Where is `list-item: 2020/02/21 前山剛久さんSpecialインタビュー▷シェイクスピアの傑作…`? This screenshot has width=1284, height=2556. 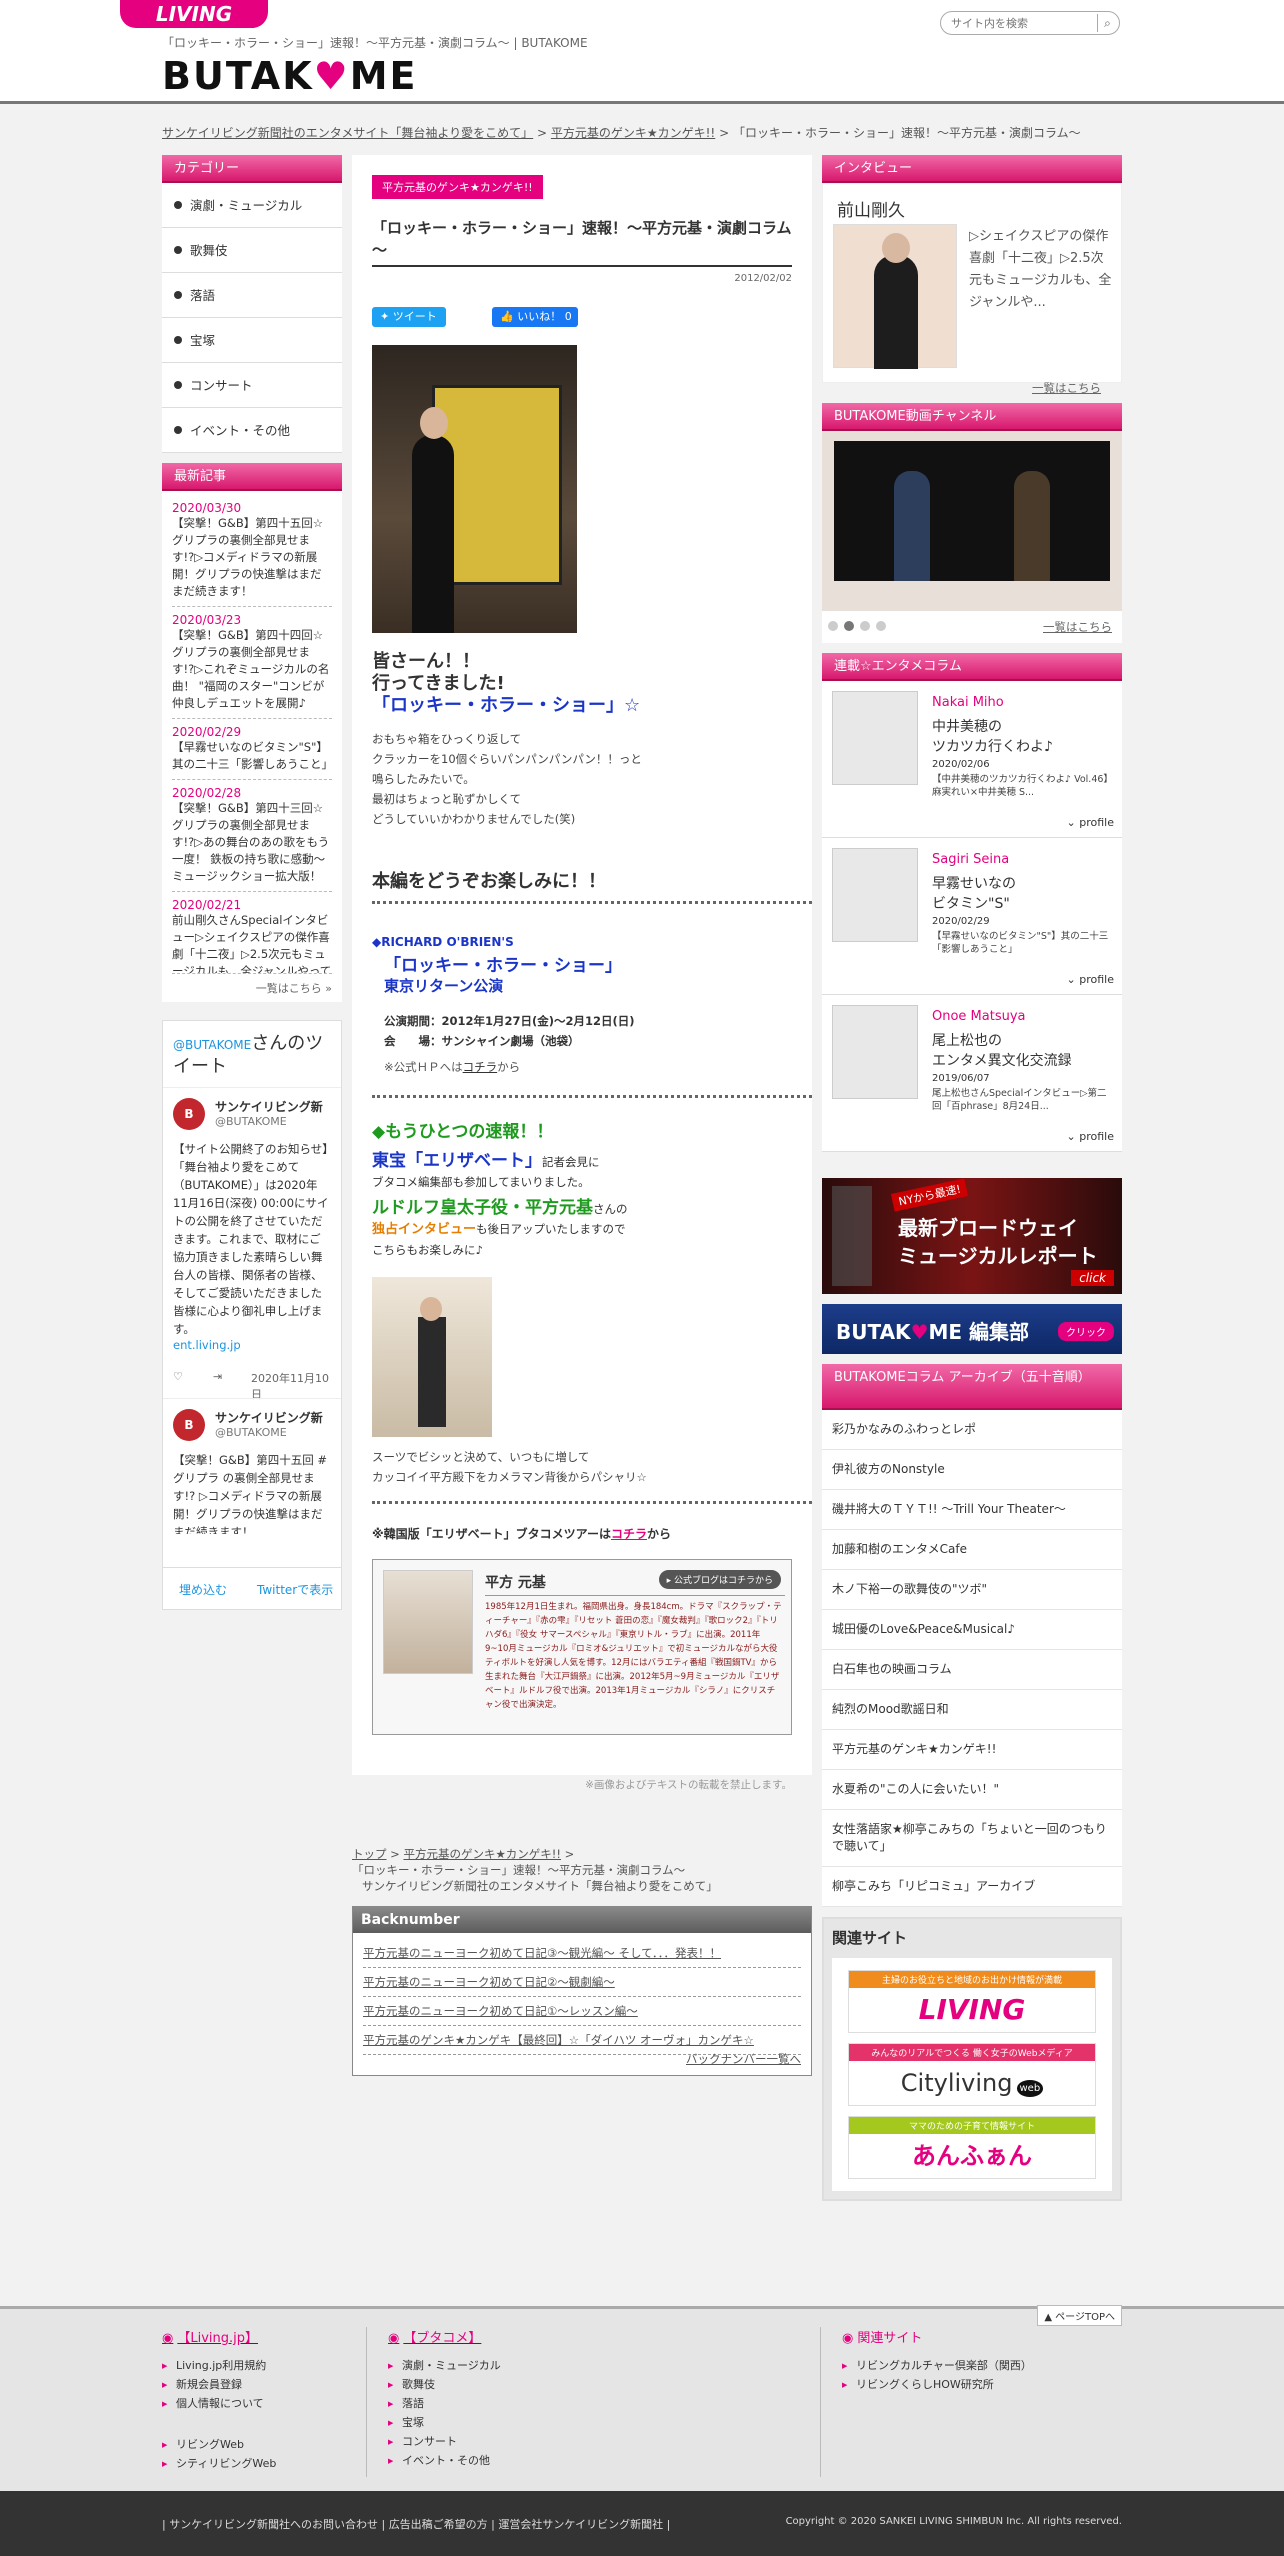
list-item: 2020/02/21 前山剛久さんSpecialインタビュー▷シェイクスピアの傑作… is located at coordinates (252, 933).